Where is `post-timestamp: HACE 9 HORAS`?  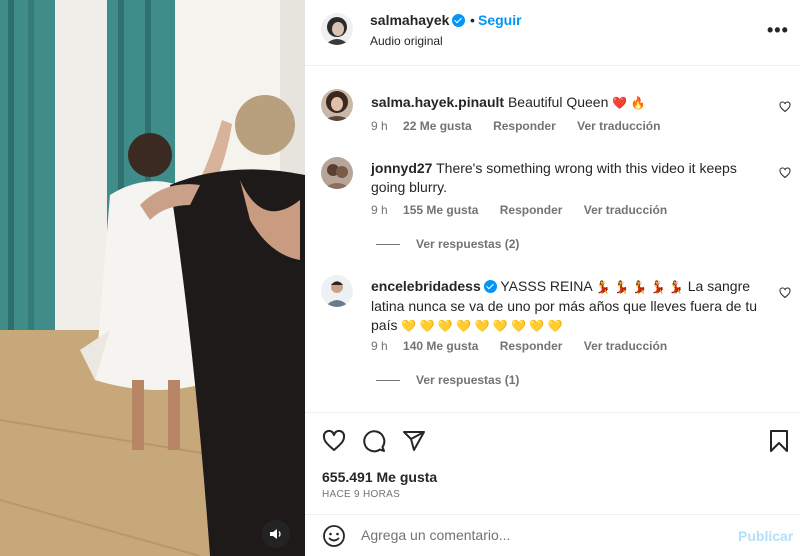
post-timestamp: HACE 9 HORAS is located at coordinates (361, 494).